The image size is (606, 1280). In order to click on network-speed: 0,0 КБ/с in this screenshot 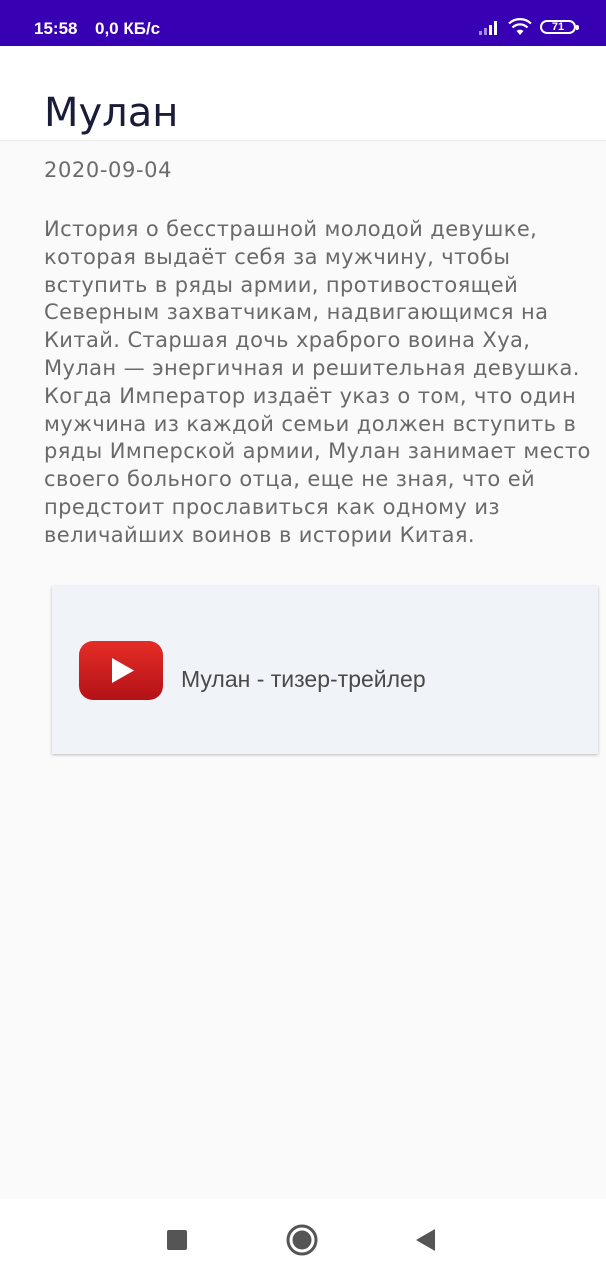, I will do `click(128, 28)`.